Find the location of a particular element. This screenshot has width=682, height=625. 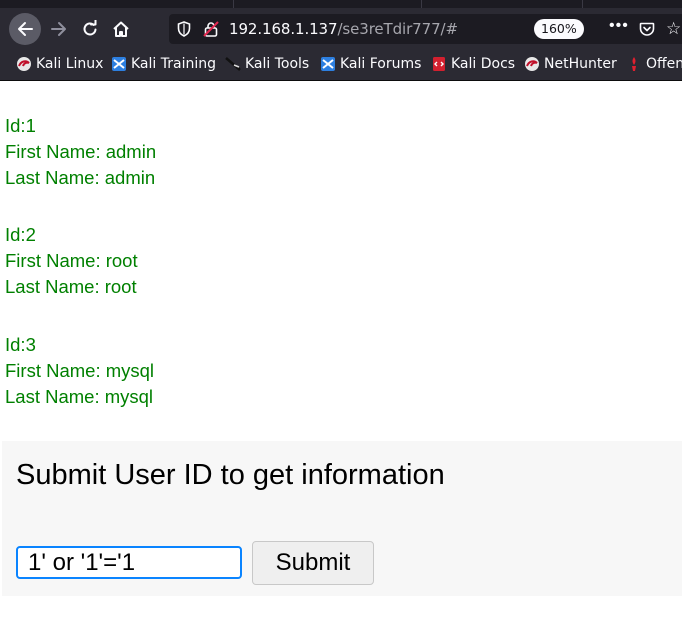

record-last-name: Last Name: admin is located at coordinates (80, 177).